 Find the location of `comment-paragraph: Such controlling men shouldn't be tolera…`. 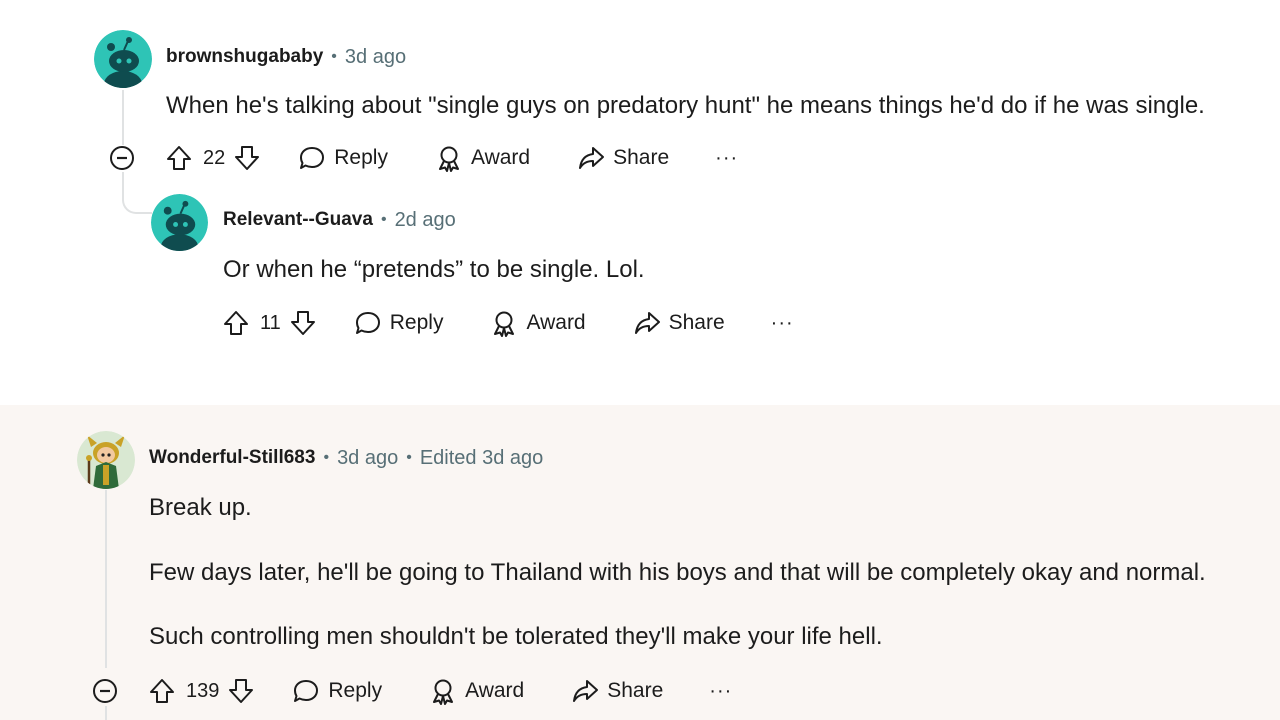

comment-paragraph: Such controlling men shouldn't be tolera… is located at coordinates (516, 636).